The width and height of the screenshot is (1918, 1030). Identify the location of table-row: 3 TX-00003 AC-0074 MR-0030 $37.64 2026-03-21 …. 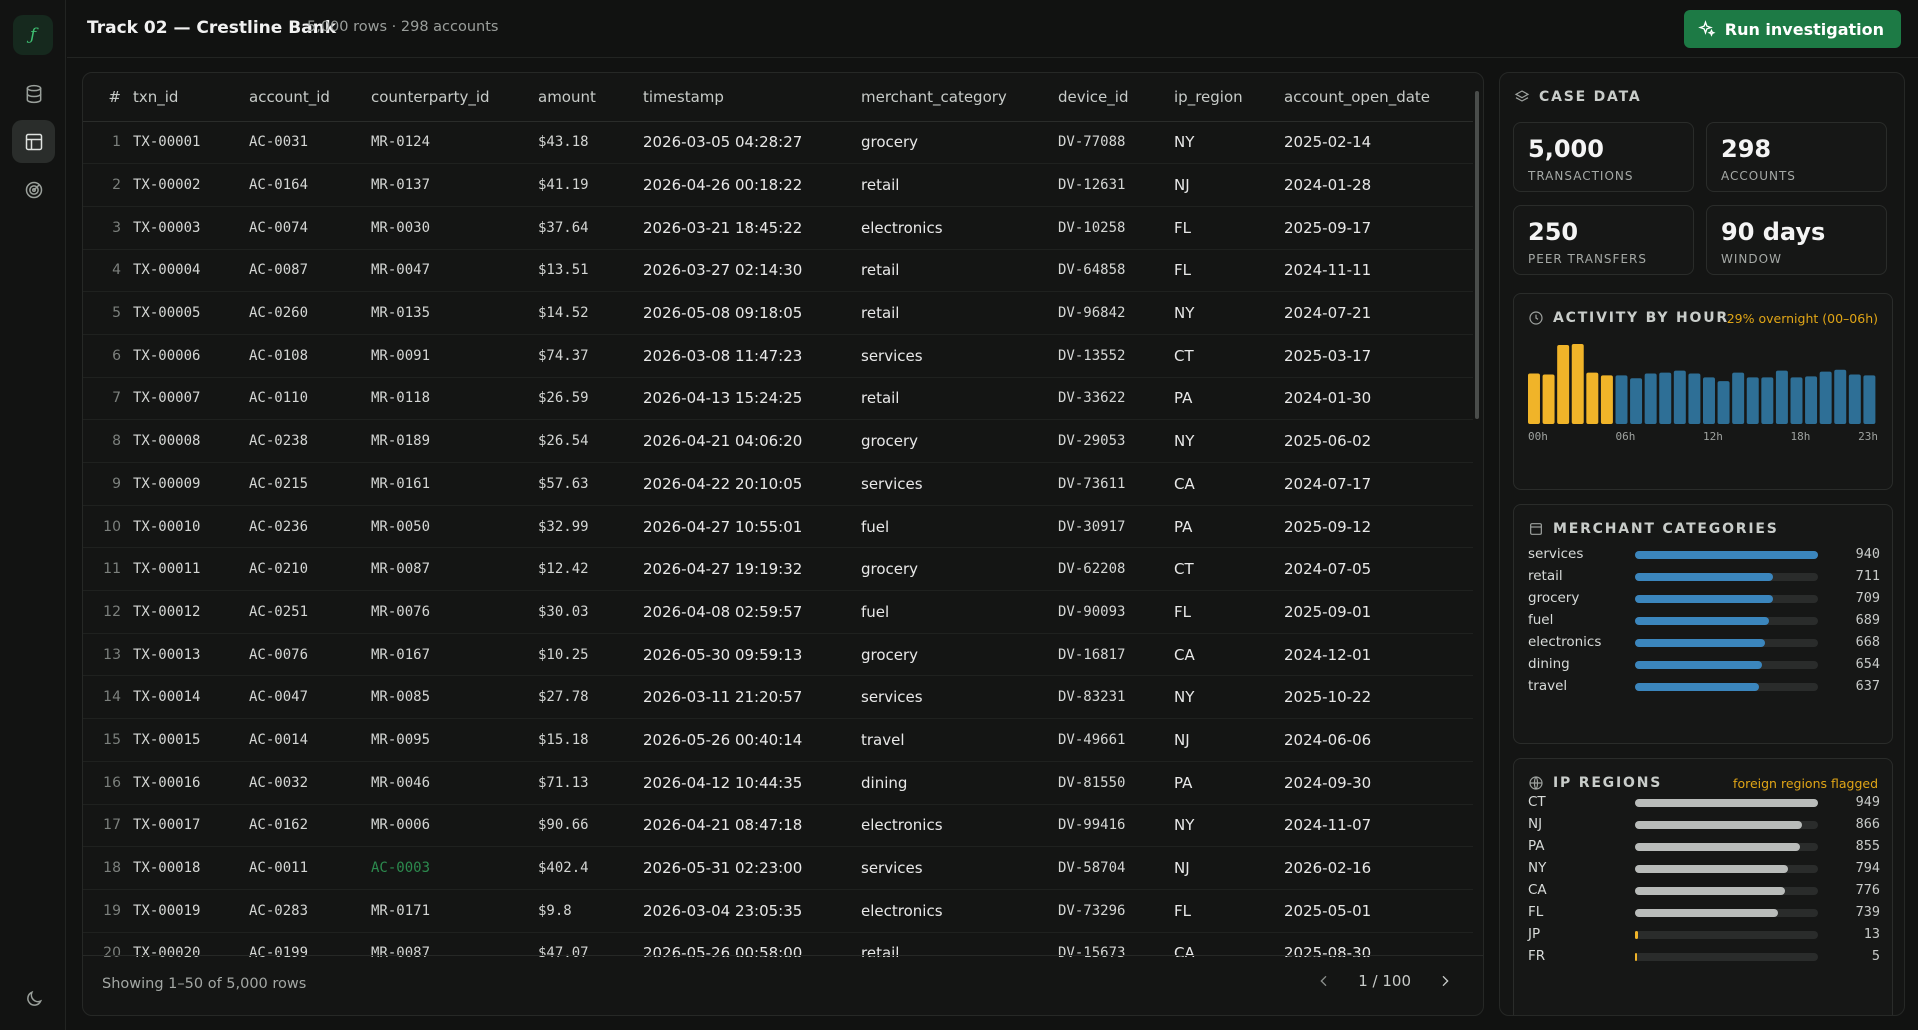
(778, 228).